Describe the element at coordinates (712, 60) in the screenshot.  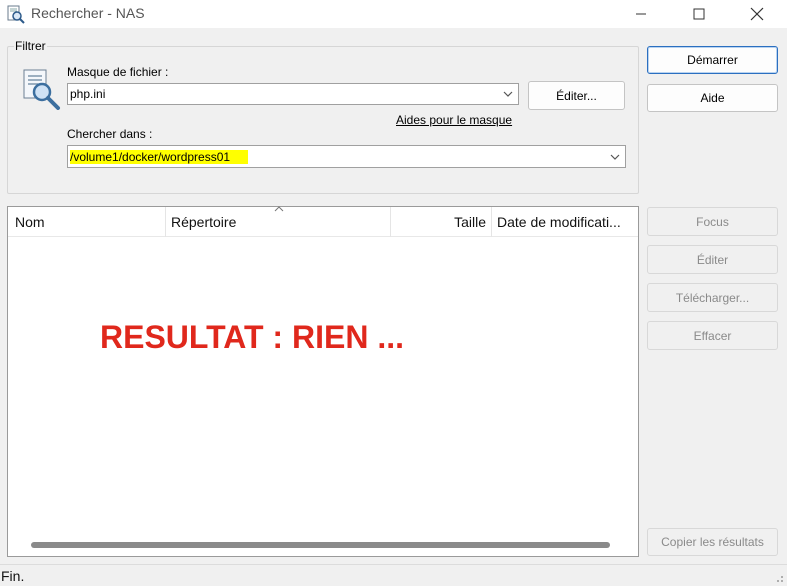
I see `start-button: Démarrer` at that location.